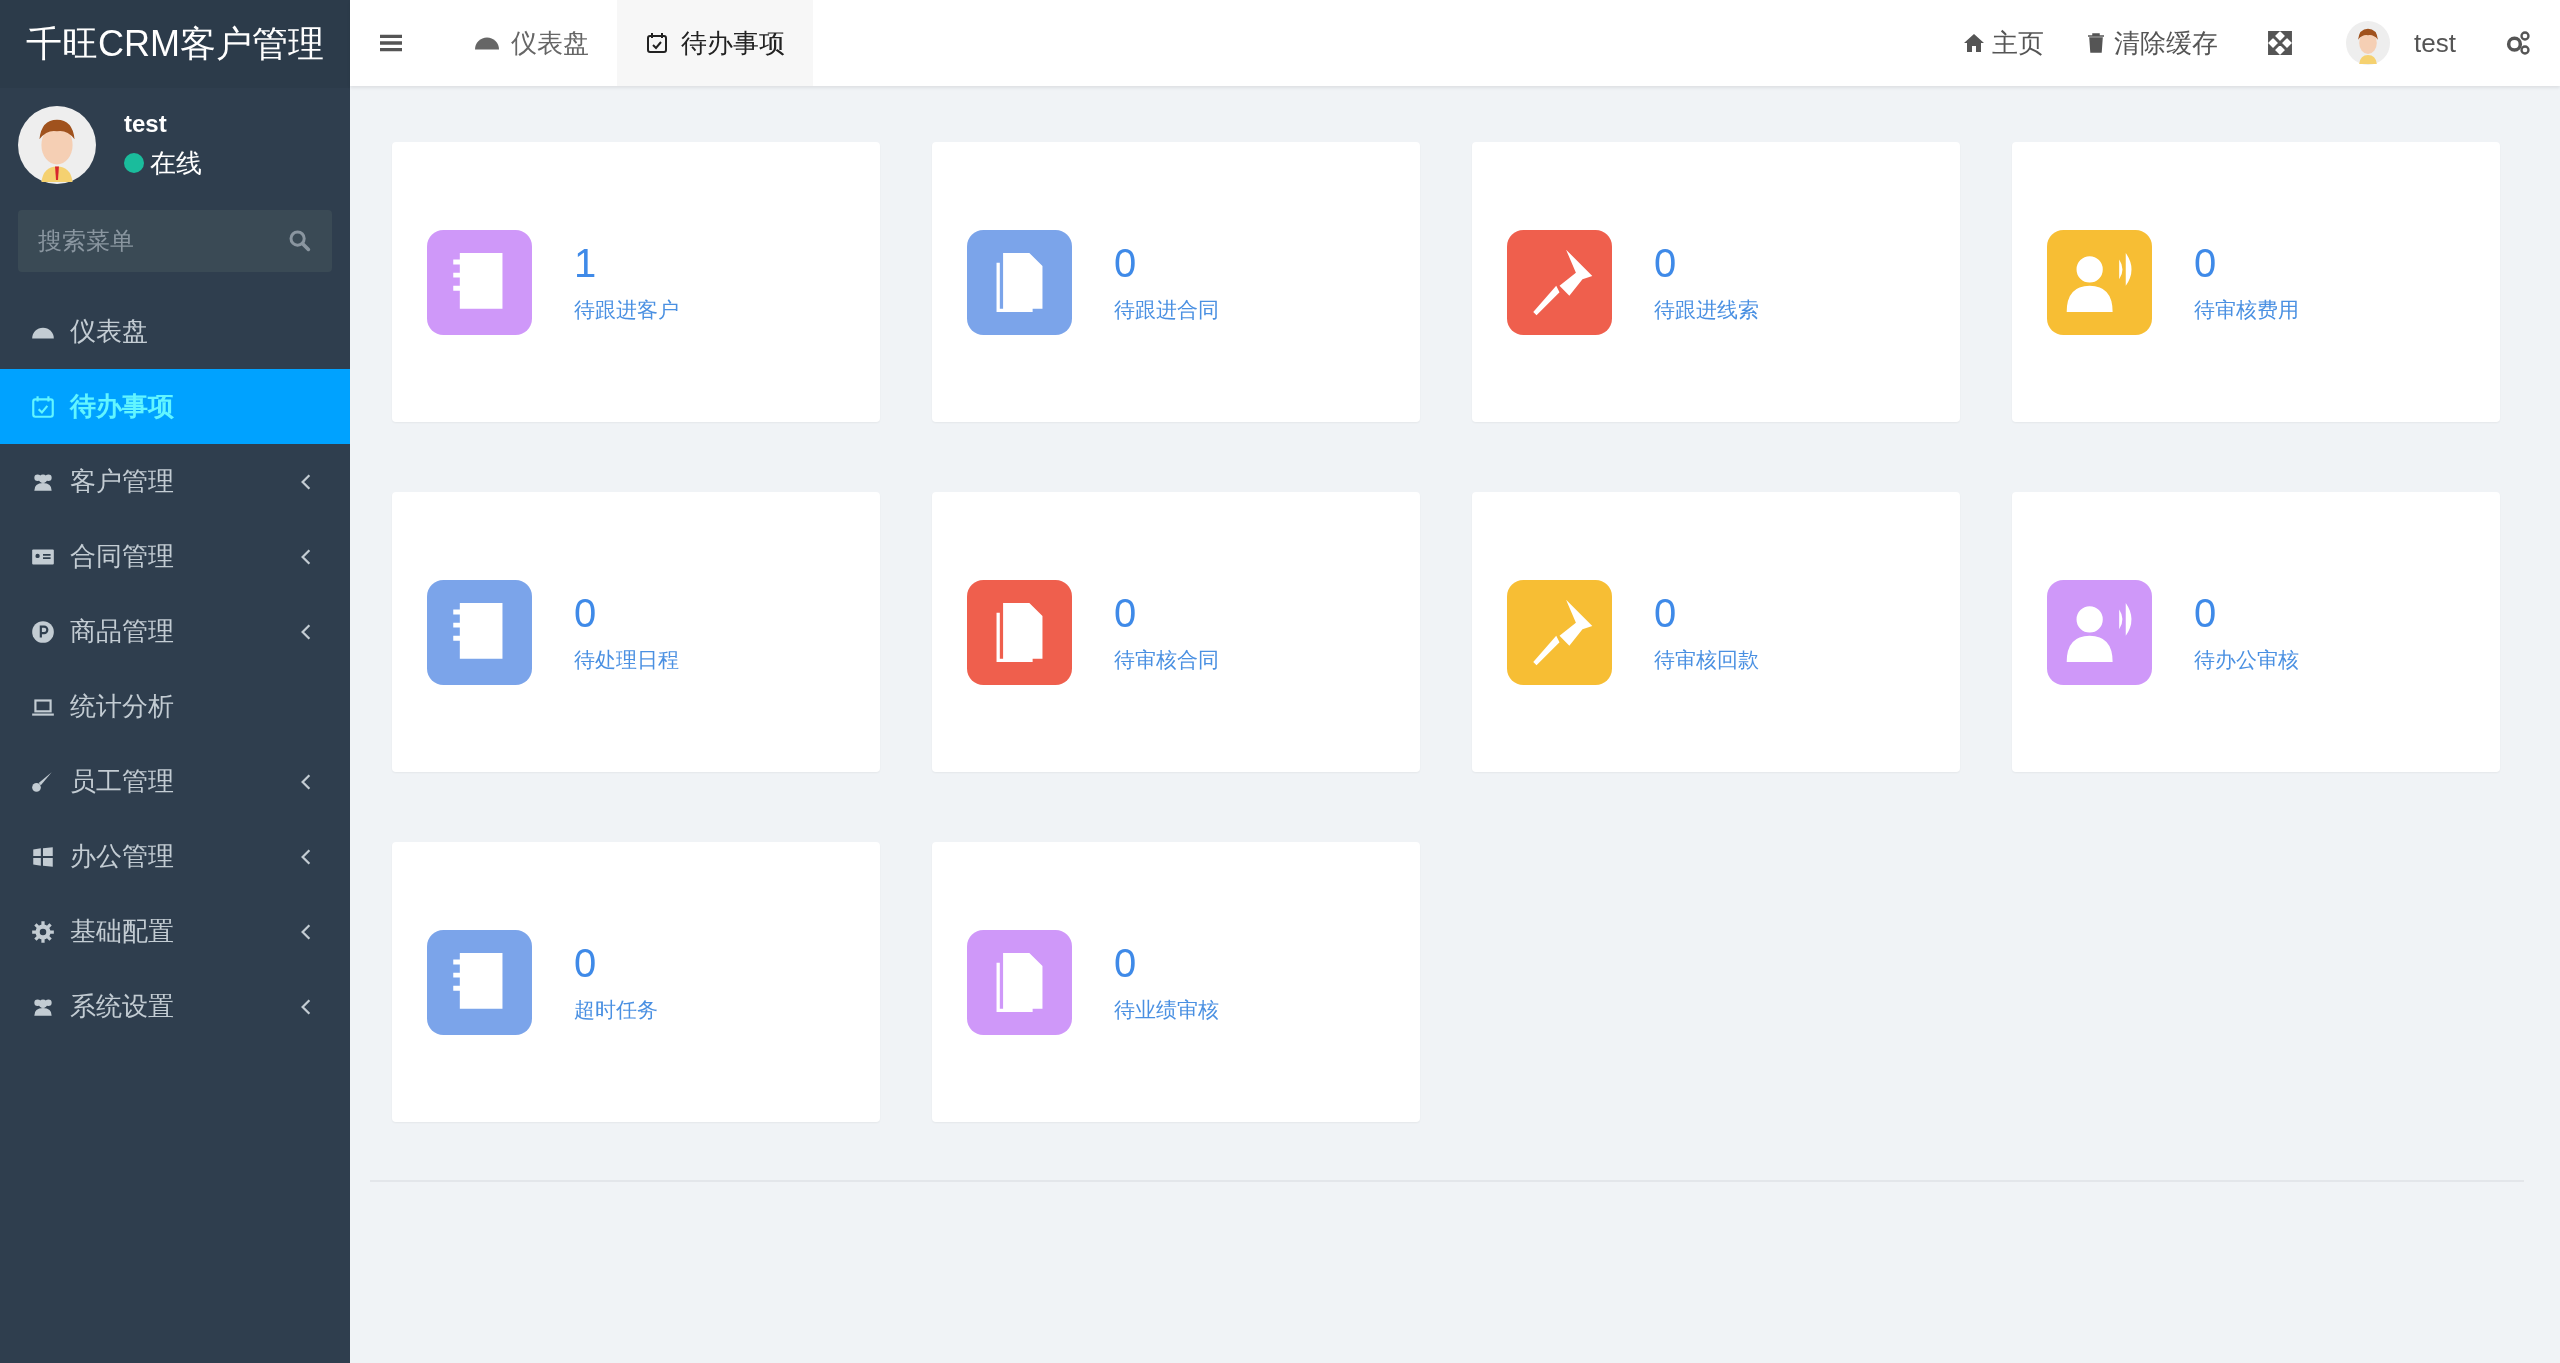 The height and width of the screenshot is (1363, 2560). Describe the element at coordinates (175, 44) in the screenshot. I see `app-logo: 千旺CRM客户管理` at that location.